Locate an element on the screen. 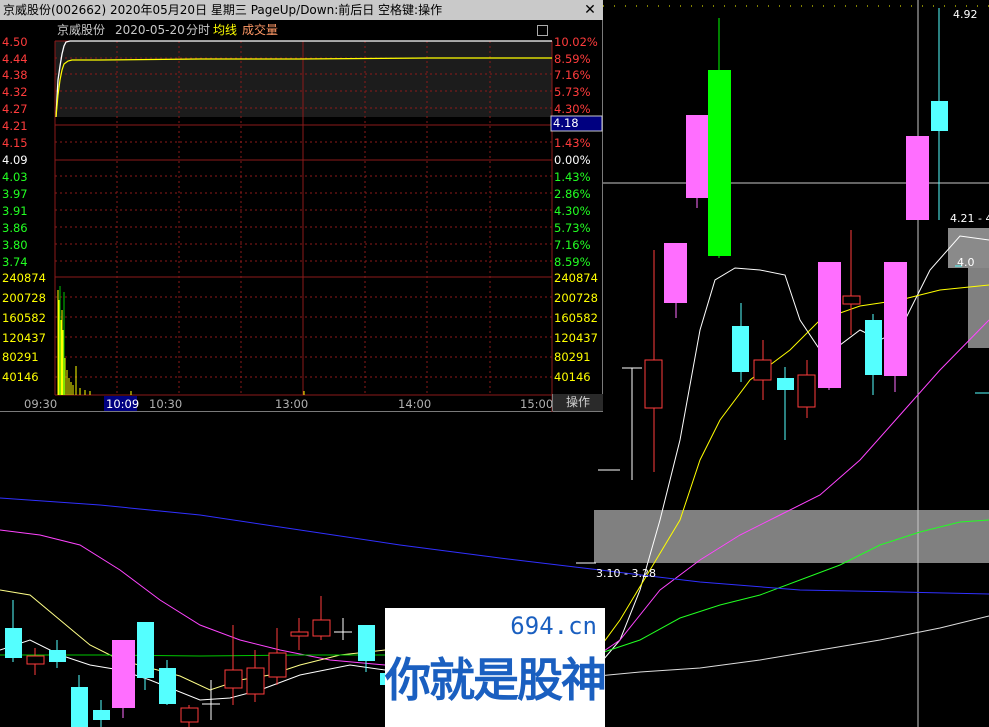 This screenshot has width=989, height=727. watermark: 694.cn 你就是股神 is located at coordinates (496, 667).